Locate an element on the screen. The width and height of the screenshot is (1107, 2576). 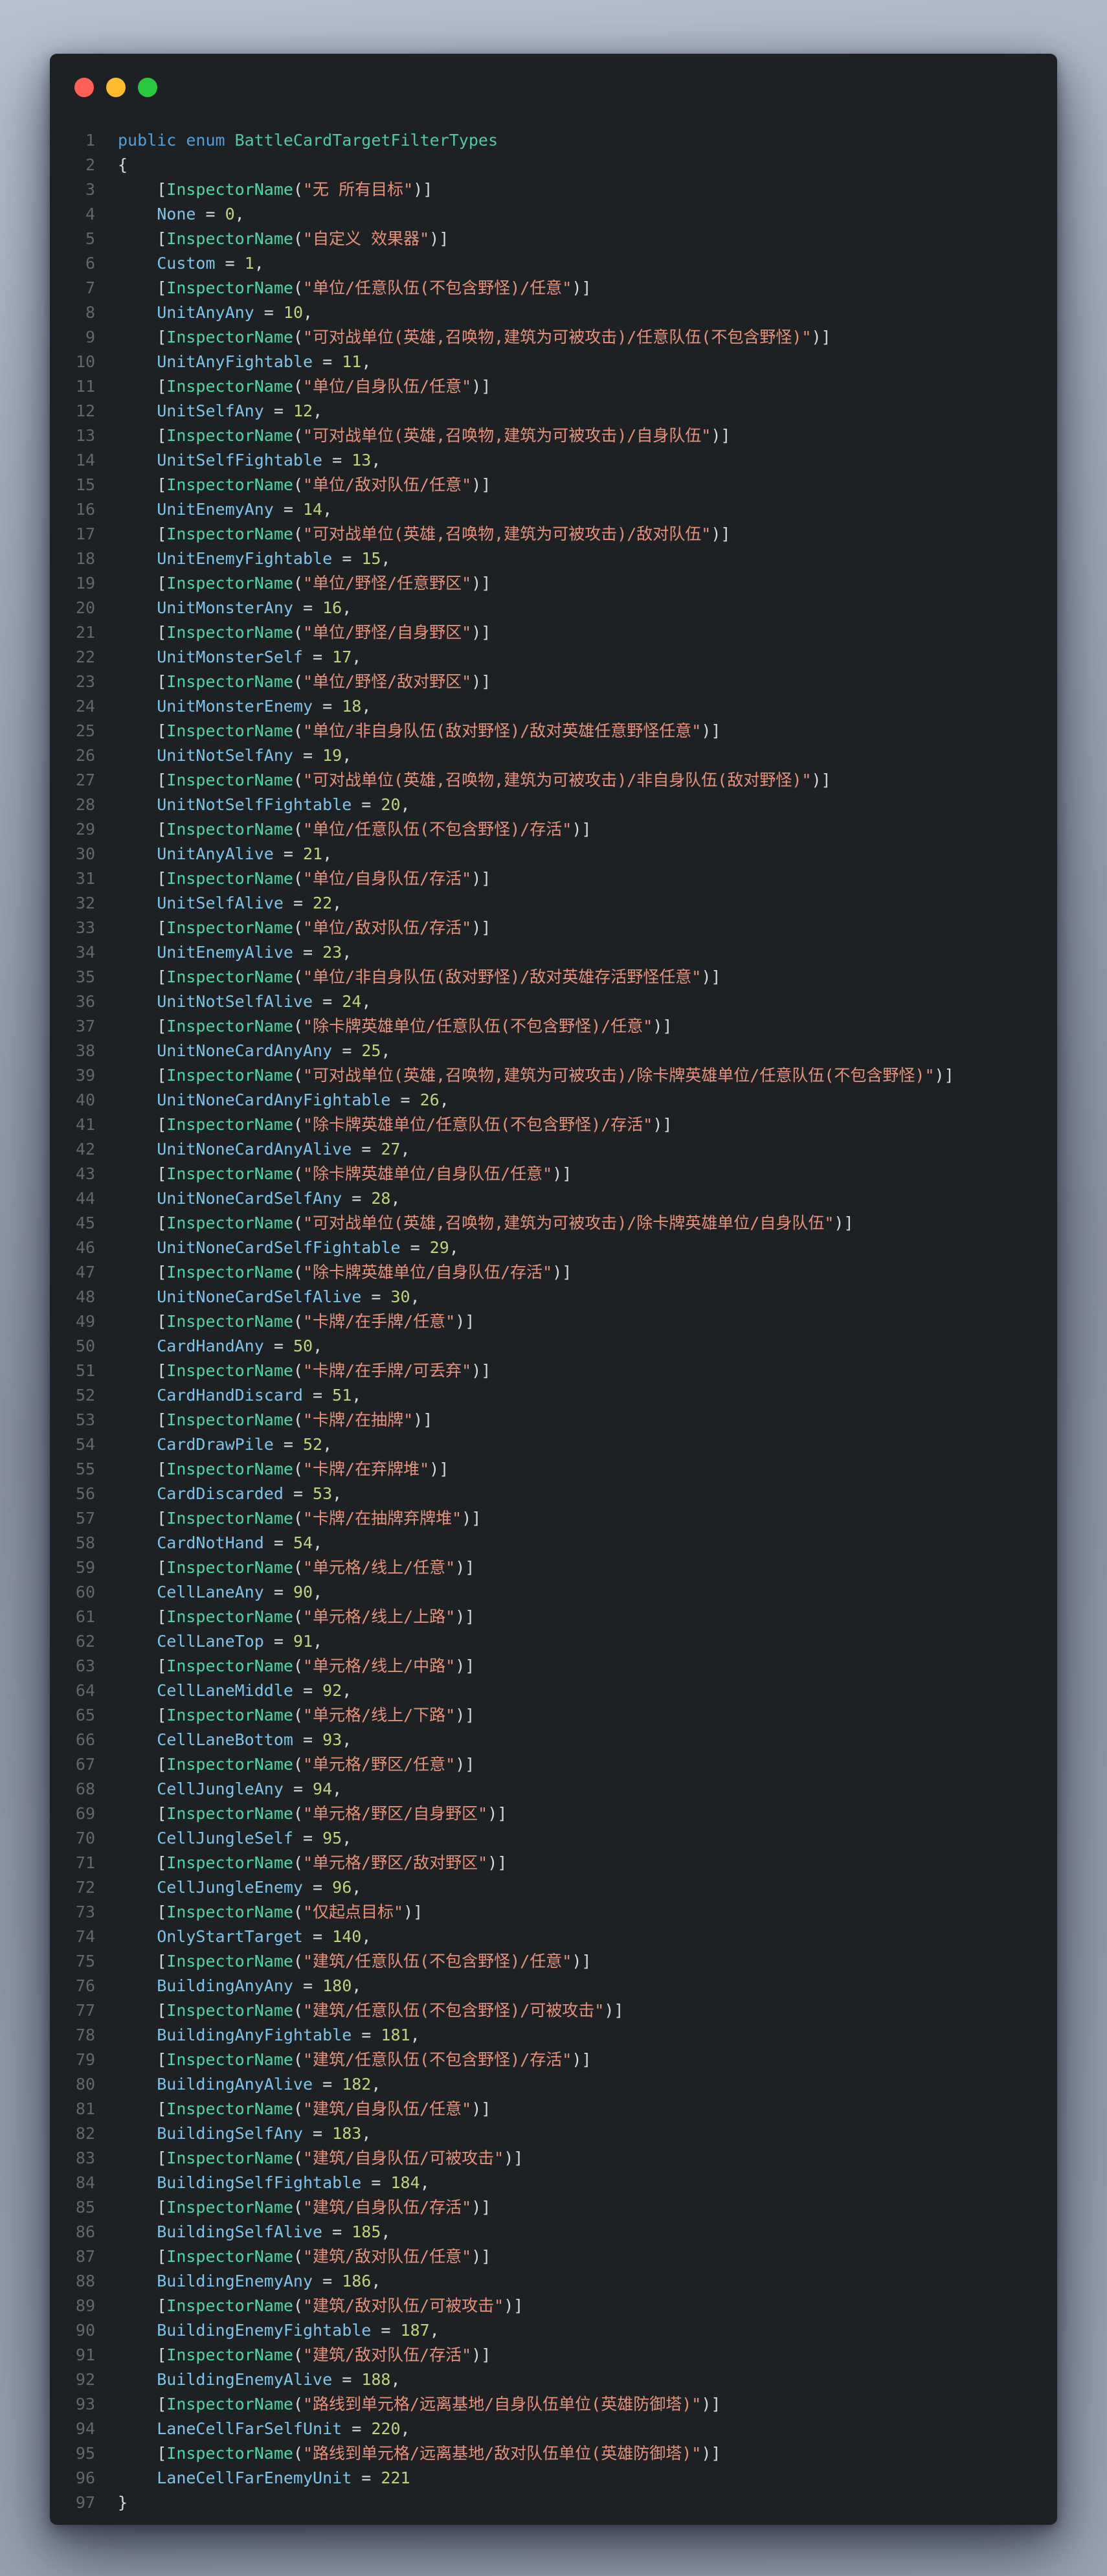
token-name: CardDiscarded is located at coordinates (220, 1493).